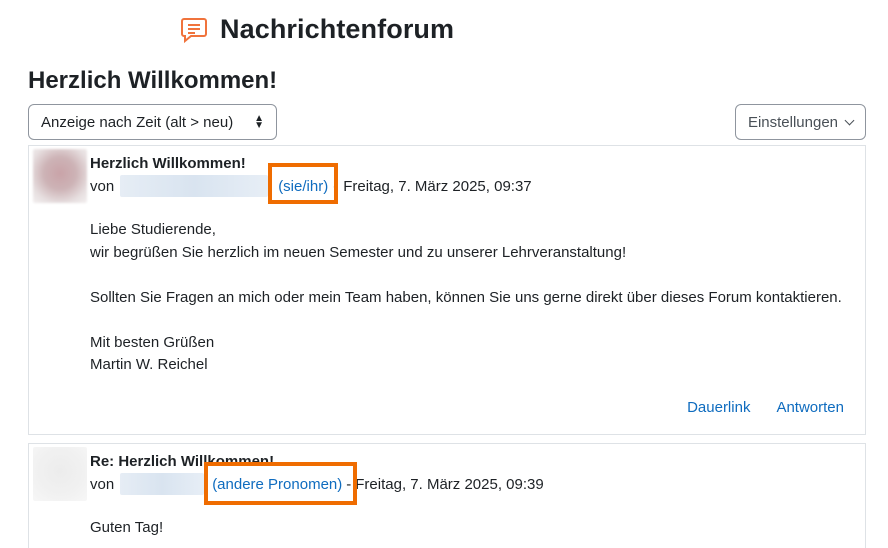  What do you see at coordinates (765, 407) in the screenshot?
I see `post-actions: Dauerlink Antworten` at bounding box center [765, 407].